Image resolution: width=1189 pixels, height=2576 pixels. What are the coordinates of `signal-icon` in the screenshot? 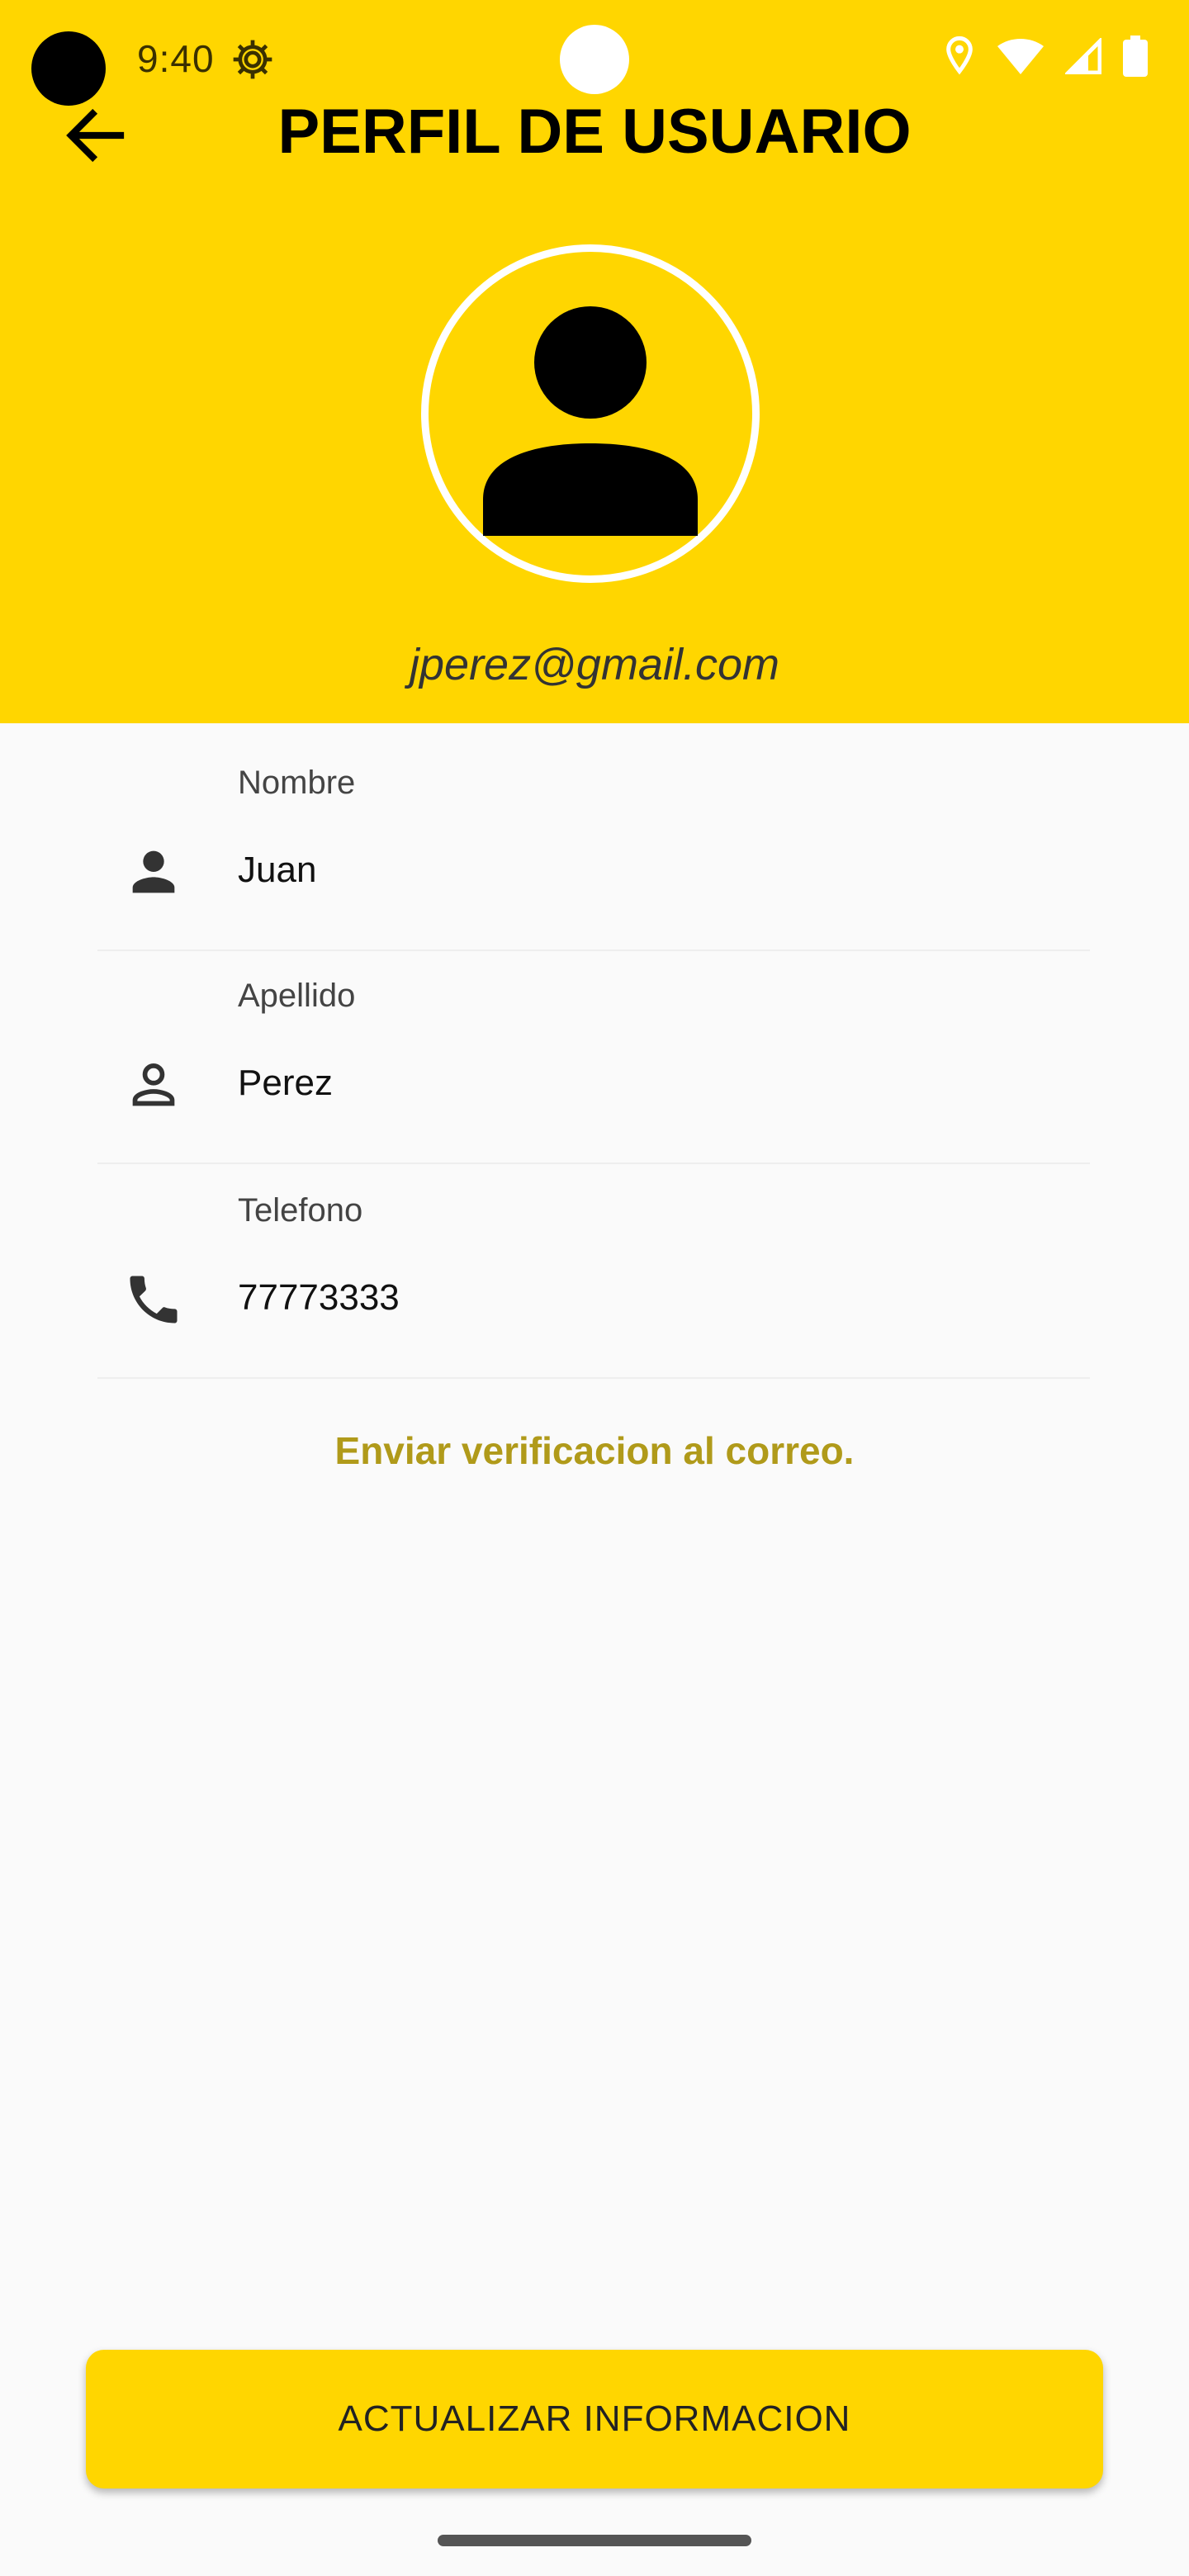 It's located at (1082, 57).